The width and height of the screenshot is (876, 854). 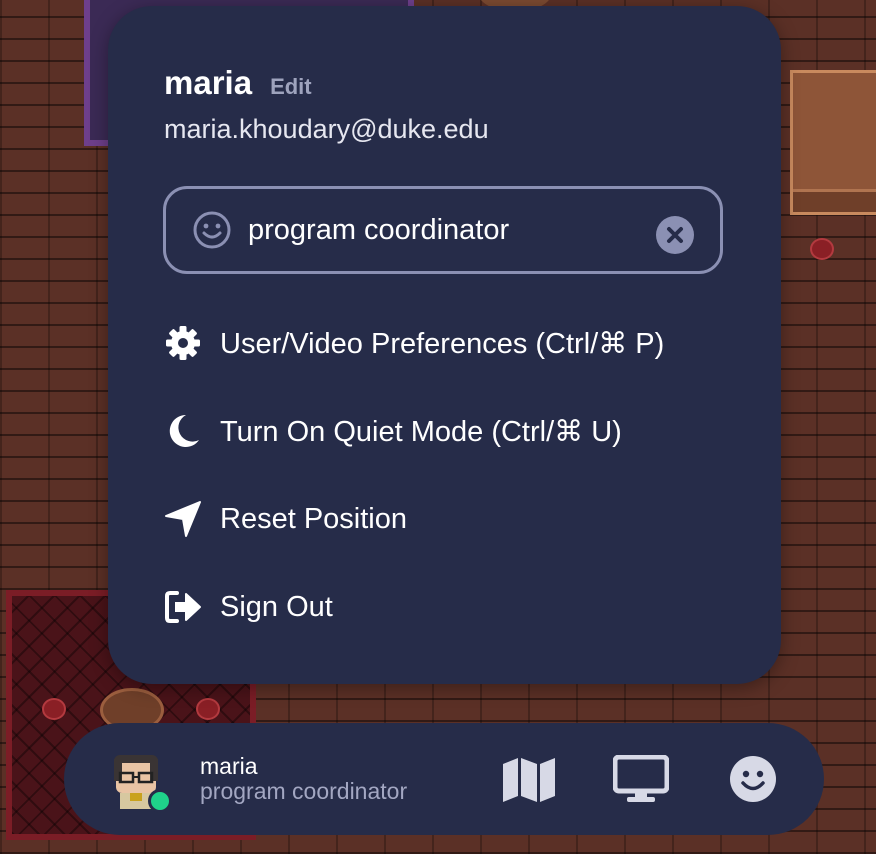 I want to click on menu-item-label: Reset Position, so click(x=313, y=518).